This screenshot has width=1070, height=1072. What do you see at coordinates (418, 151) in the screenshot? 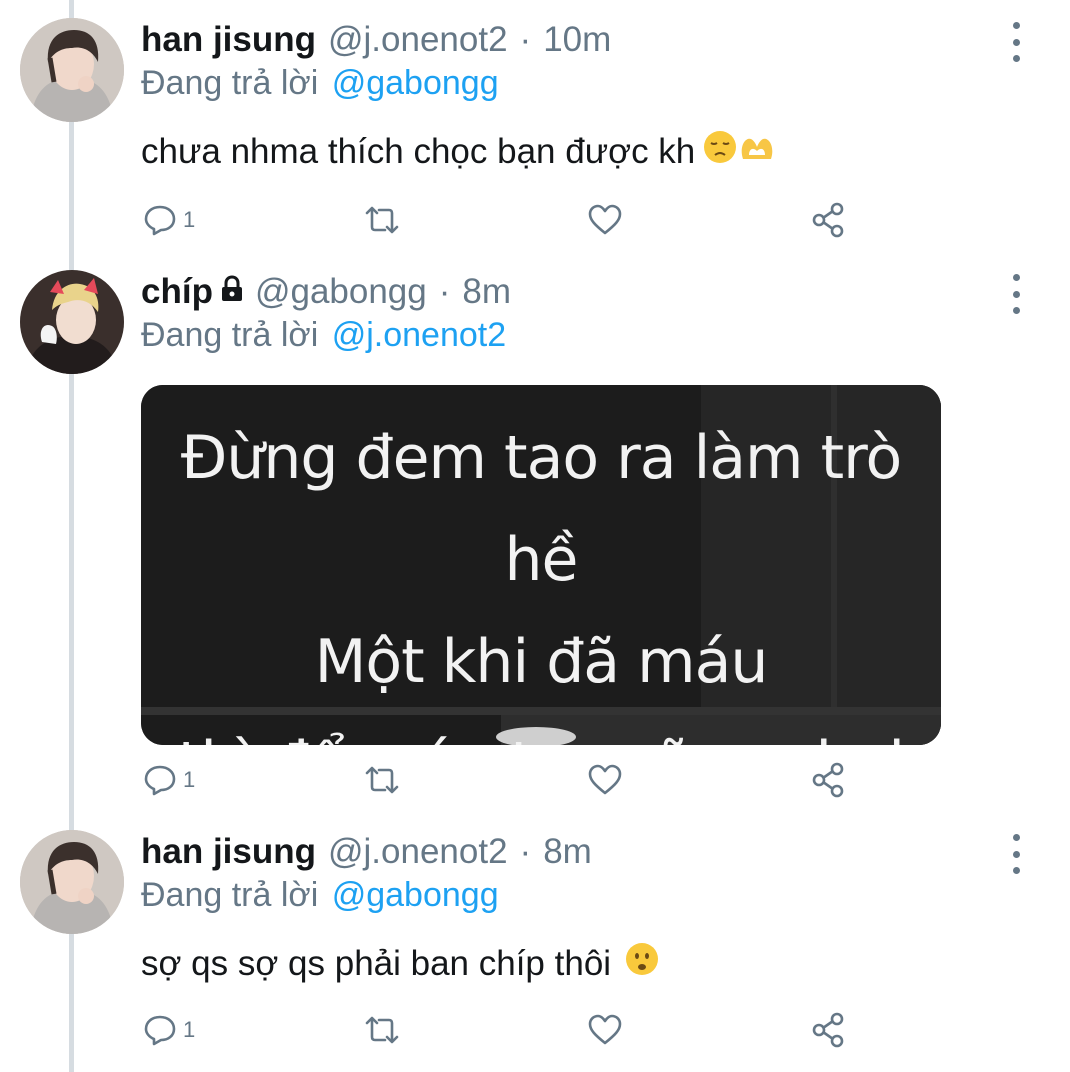
I see `tweet-text-content: chưa nhma thích chọc bạn được kh` at bounding box center [418, 151].